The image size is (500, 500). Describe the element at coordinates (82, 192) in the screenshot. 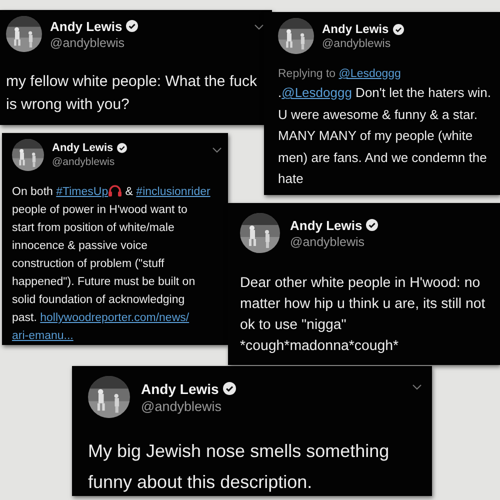

I see `link: #TimesUp` at that location.